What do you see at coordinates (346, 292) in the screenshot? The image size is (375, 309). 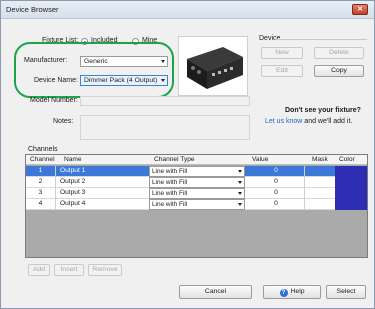 I see `select-button: Select` at bounding box center [346, 292].